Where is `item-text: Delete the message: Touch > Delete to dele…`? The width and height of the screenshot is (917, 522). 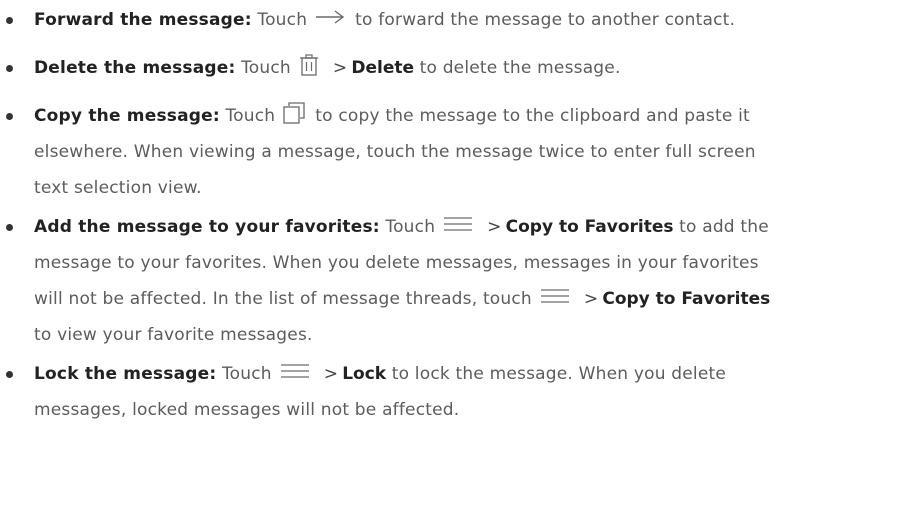
item-text: Delete the message: Touch > Delete to dele… is located at coordinates (475, 68).